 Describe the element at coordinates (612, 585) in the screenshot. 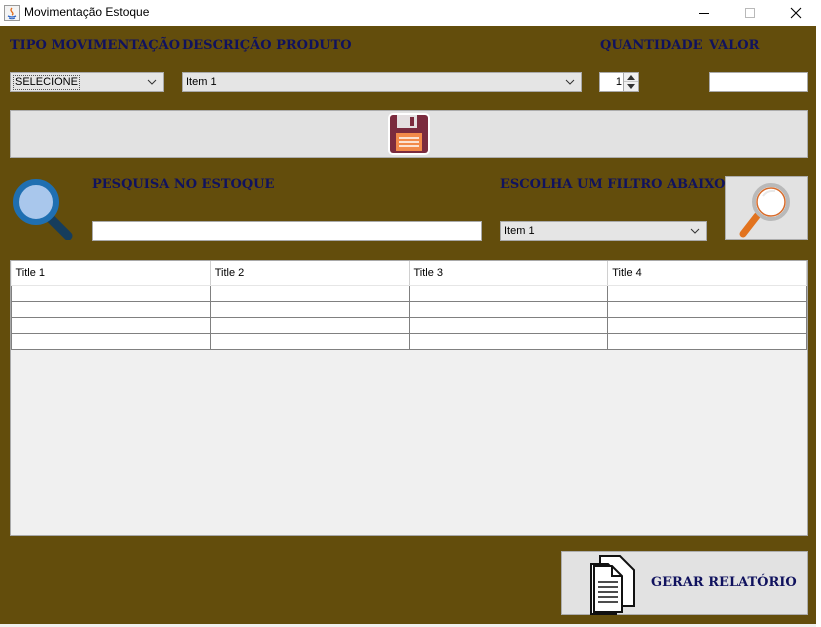

I see `document-icon` at that location.